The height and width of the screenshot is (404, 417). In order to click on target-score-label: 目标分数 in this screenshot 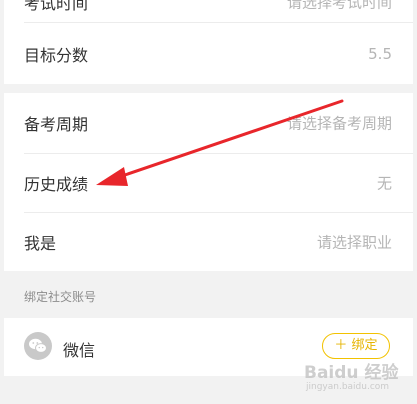, I will do `click(56, 55)`.